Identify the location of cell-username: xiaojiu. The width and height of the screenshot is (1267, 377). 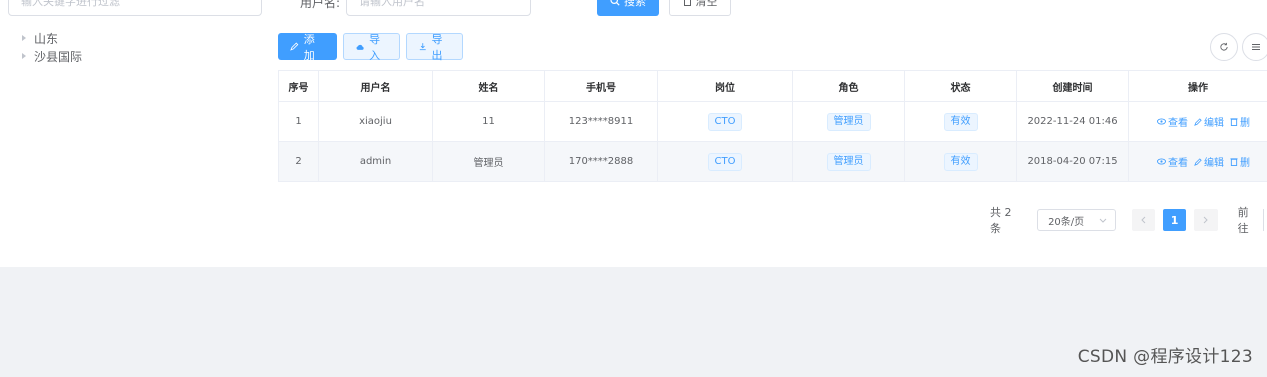
(376, 121).